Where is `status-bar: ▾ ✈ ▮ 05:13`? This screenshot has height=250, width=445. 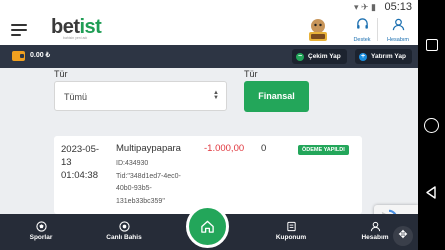
status-bar: ▾ ✈ ▮ 05:13 is located at coordinates (209, 7).